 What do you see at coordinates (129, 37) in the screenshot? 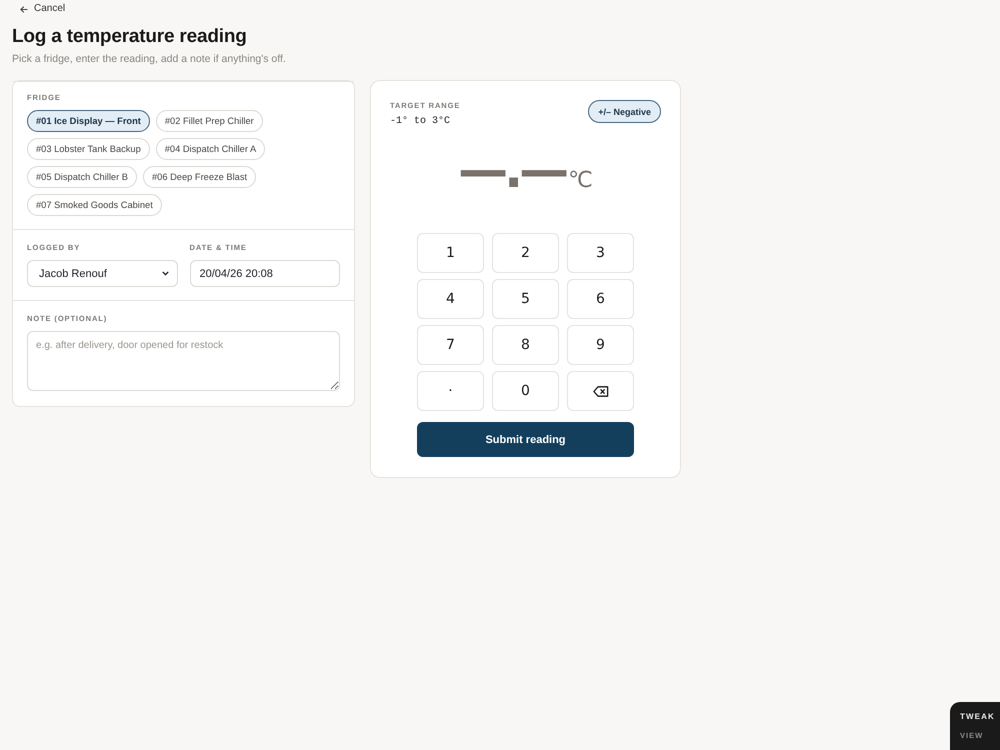
I see `page-title: Log a temperature reading` at bounding box center [129, 37].